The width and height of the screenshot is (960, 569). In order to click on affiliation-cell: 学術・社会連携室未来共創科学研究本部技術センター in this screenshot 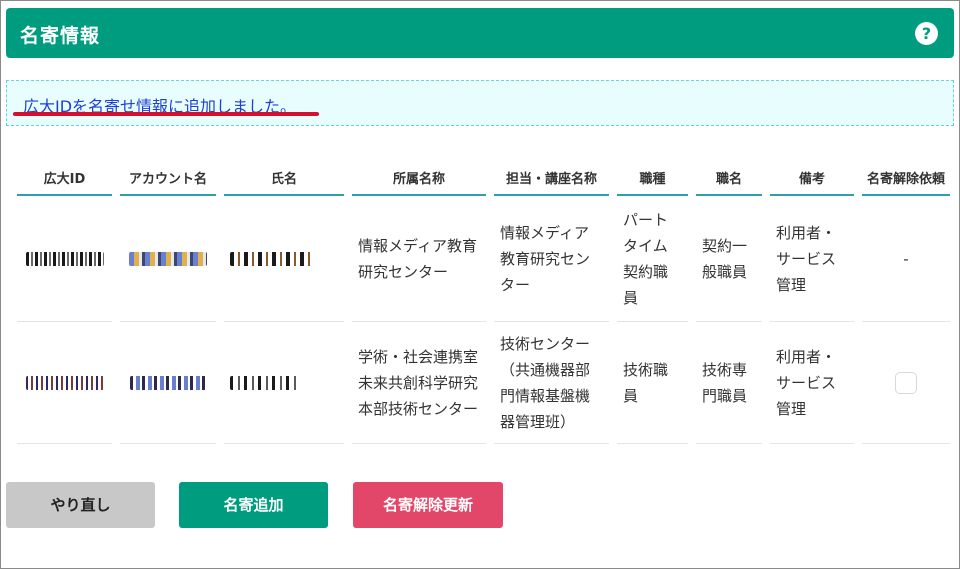, I will do `click(419, 383)`.